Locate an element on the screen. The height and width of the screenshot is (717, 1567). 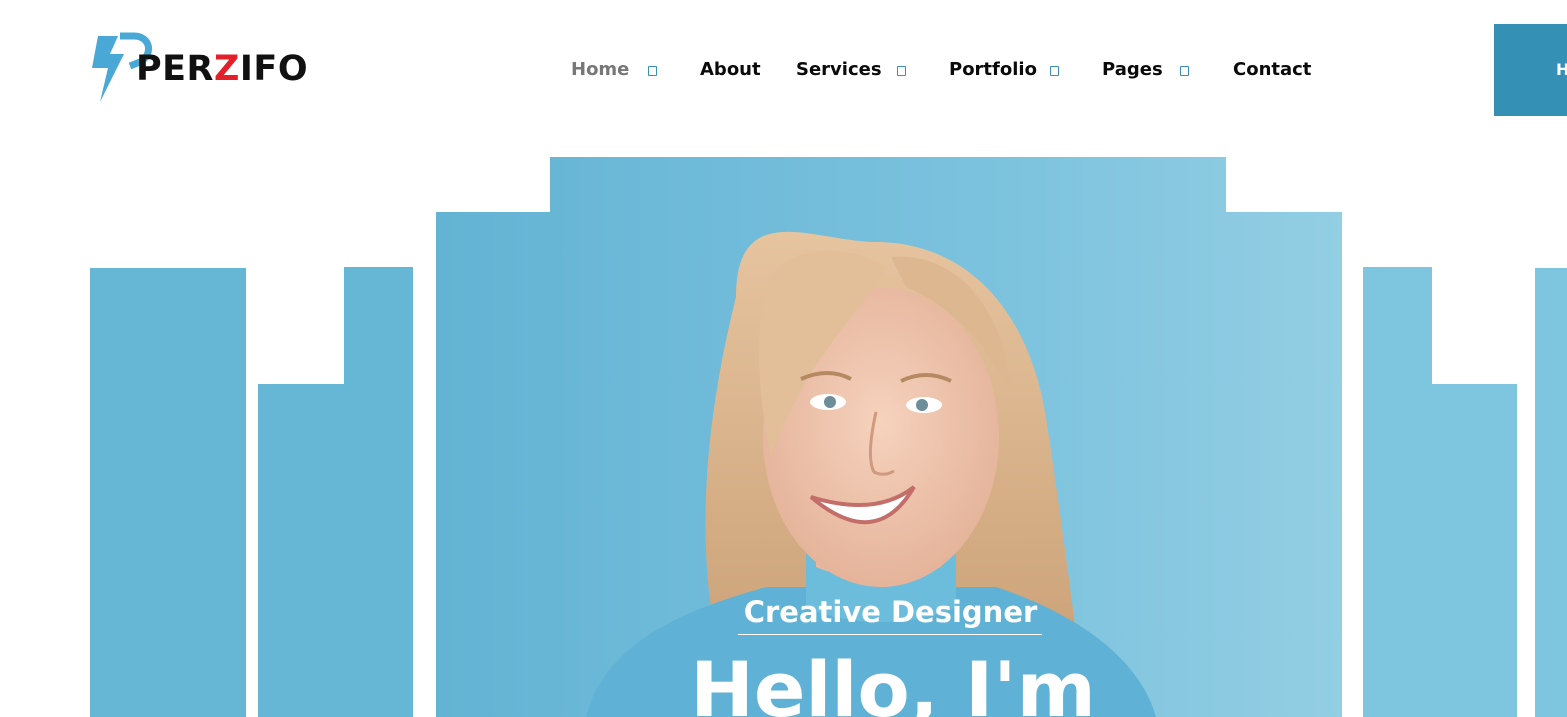
subtitle-divider is located at coordinates (890, 634).